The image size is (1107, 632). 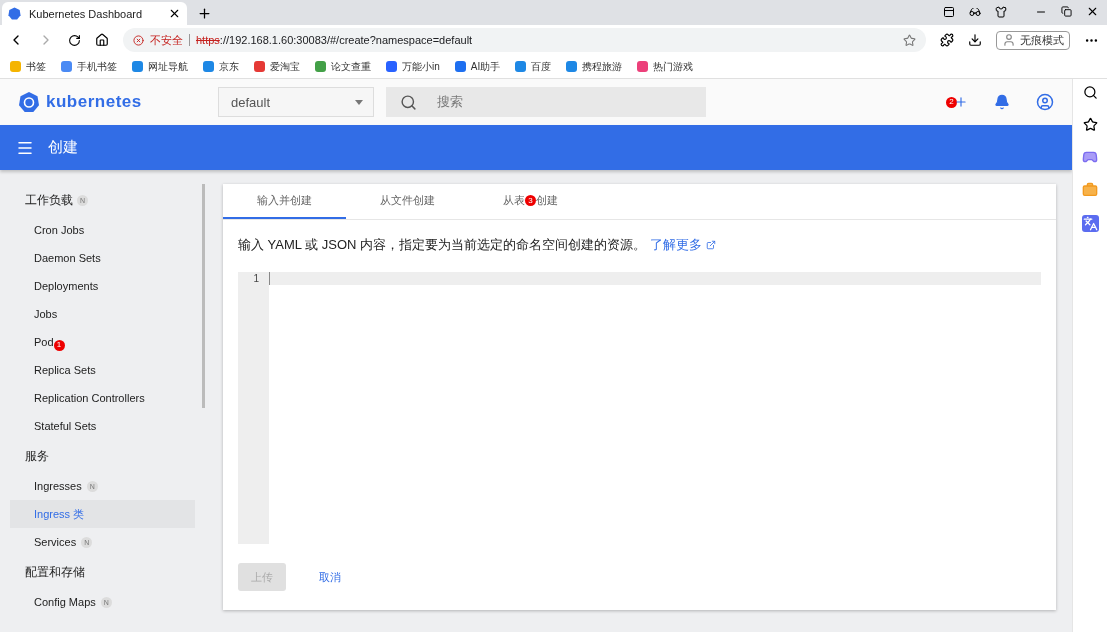 I want to click on nav-item: Stateful Sets, so click(x=102, y=426).